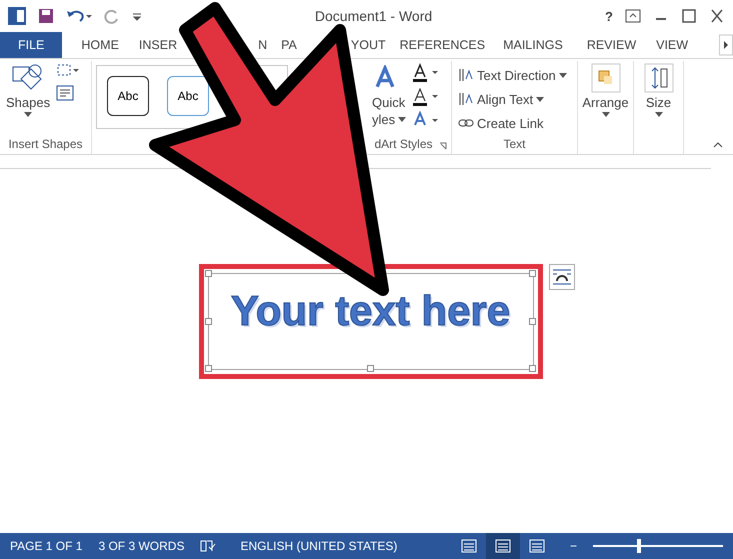  I want to click on dialog-launcher-icon, so click(442, 146).